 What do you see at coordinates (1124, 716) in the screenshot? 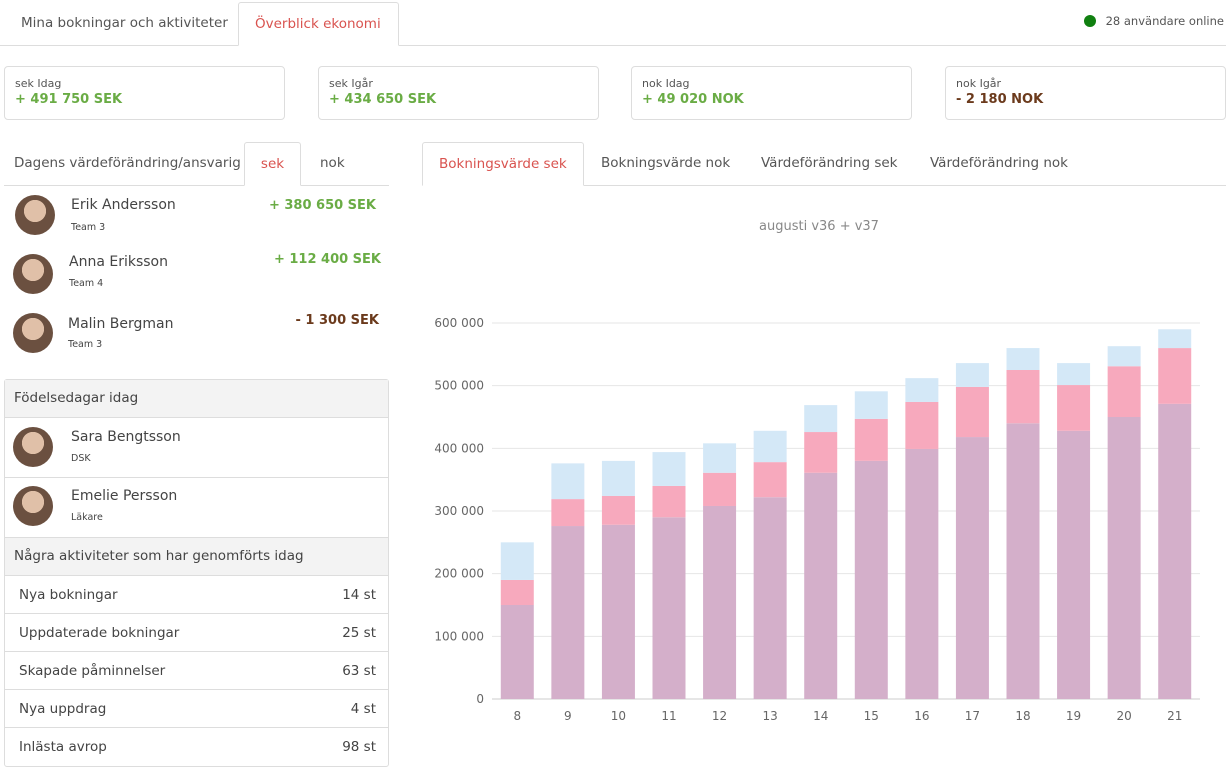
I see `x-tick-label: 20` at bounding box center [1124, 716].